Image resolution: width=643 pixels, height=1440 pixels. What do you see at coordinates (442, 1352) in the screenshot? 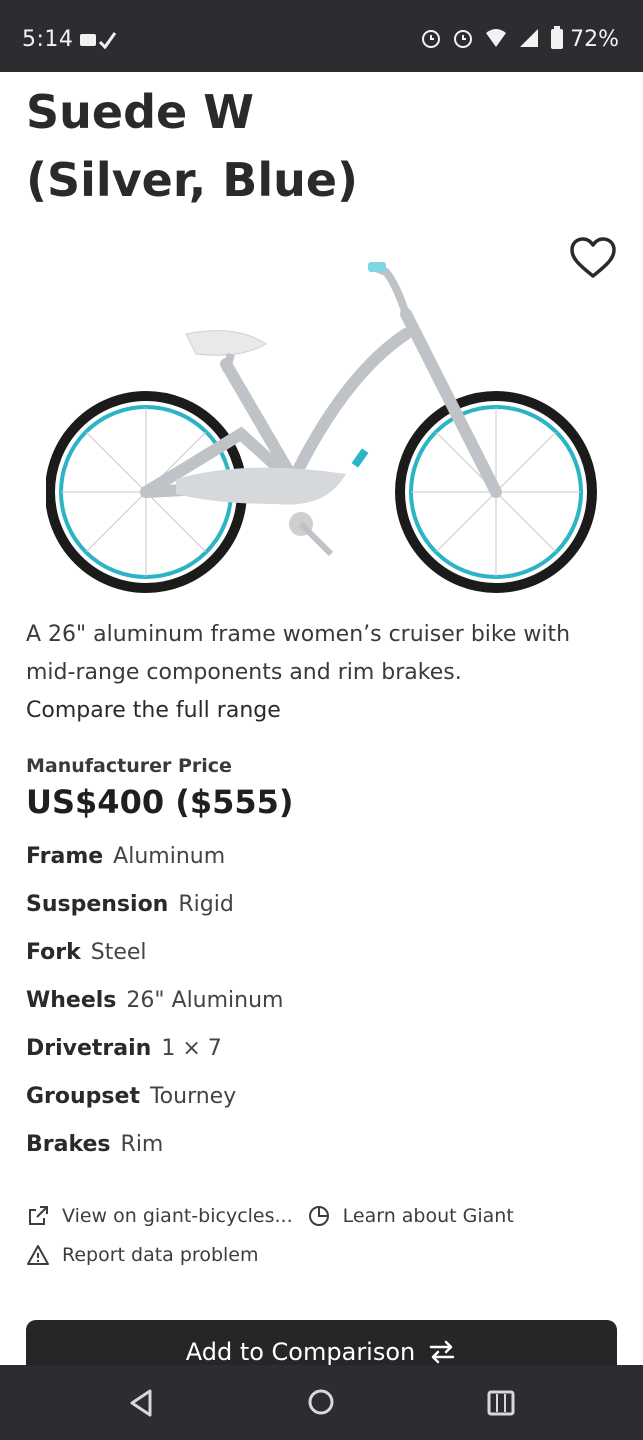
I see `swap-arrows-icon` at bounding box center [442, 1352].